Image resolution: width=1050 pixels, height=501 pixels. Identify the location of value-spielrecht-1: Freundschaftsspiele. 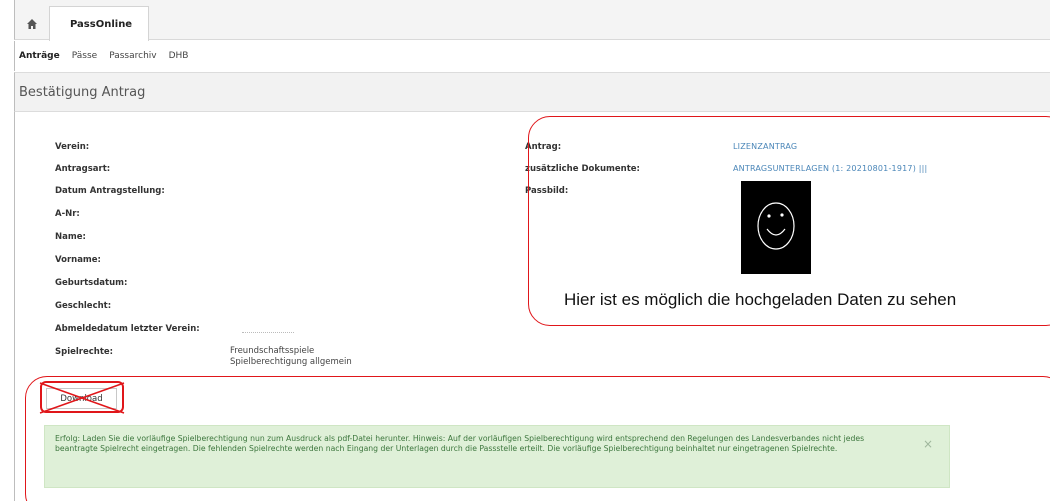
(272, 351).